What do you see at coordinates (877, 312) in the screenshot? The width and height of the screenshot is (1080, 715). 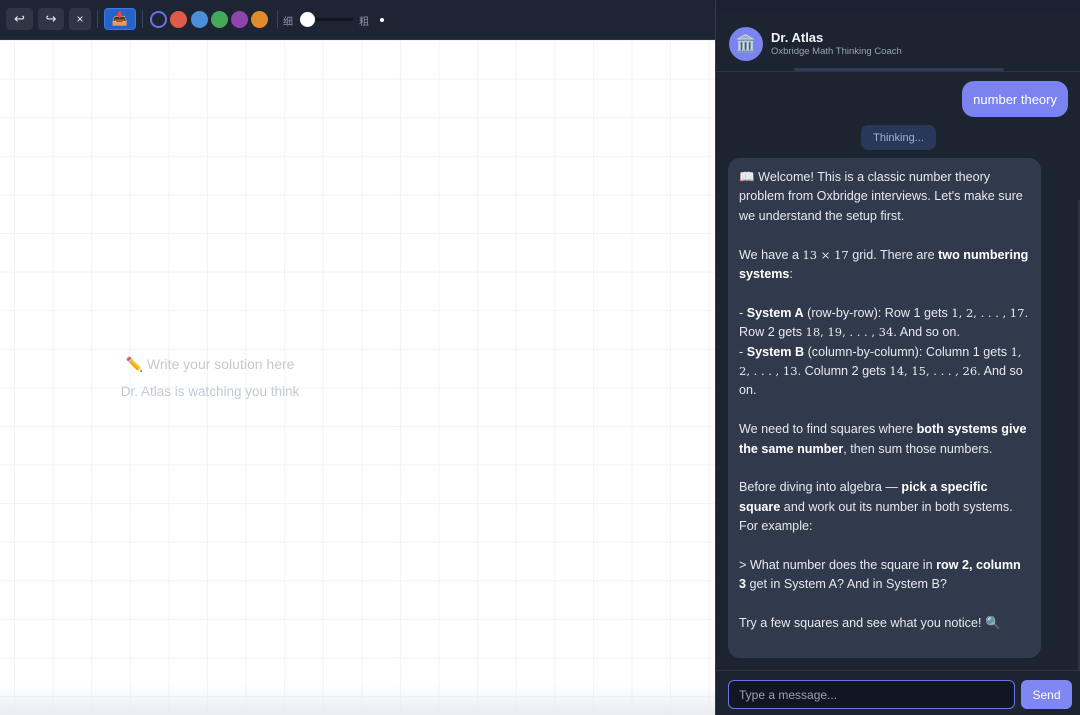 I see `text-span: (row-by-row): Row 1 gets` at bounding box center [877, 312].